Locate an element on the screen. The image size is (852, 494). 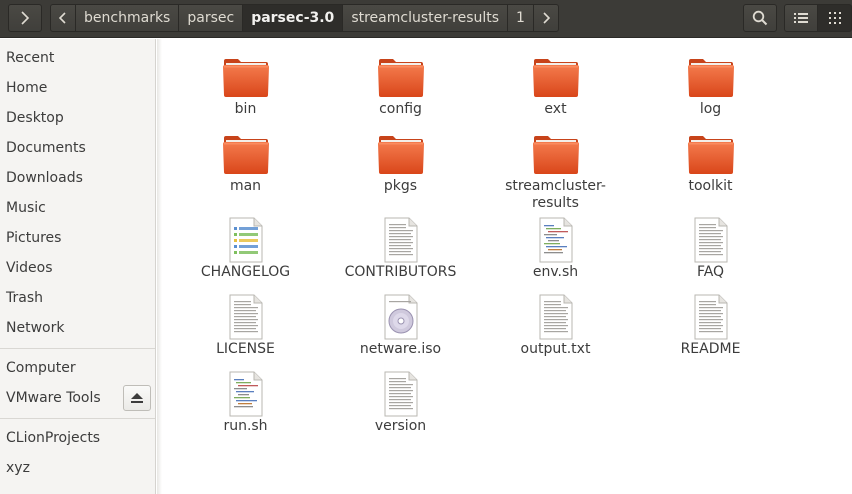
file-label: log is located at coordinates (710, 109).